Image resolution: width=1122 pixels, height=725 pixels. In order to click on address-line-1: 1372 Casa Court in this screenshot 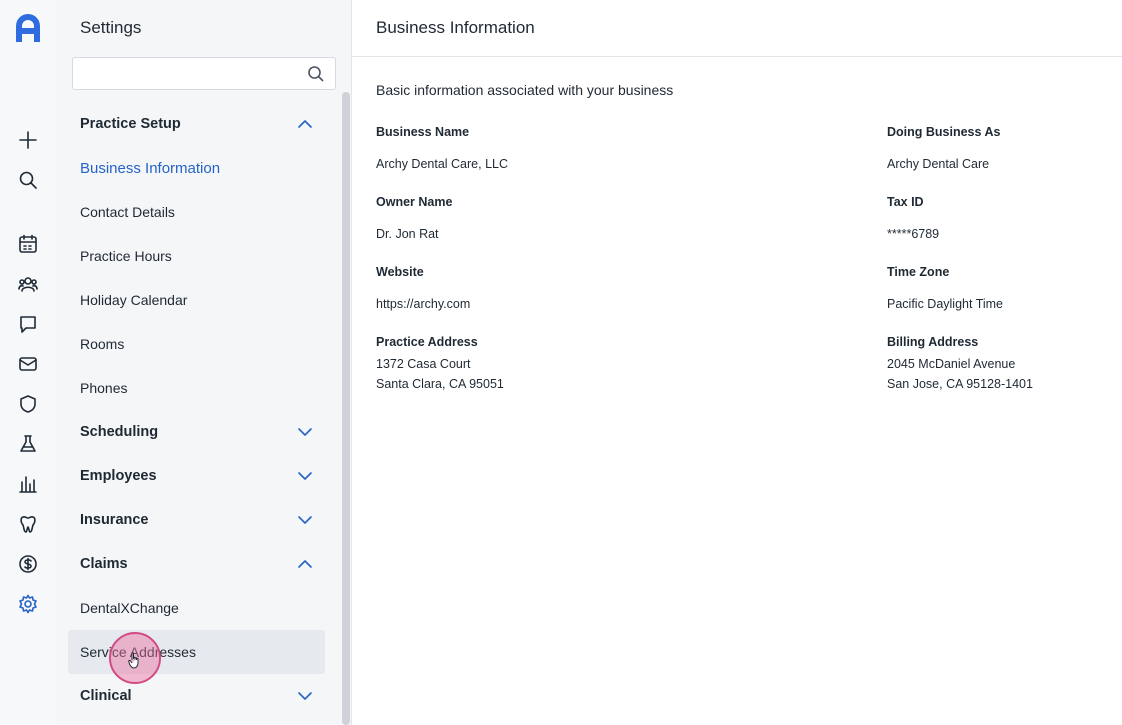, I will do `click(423, 364)`.